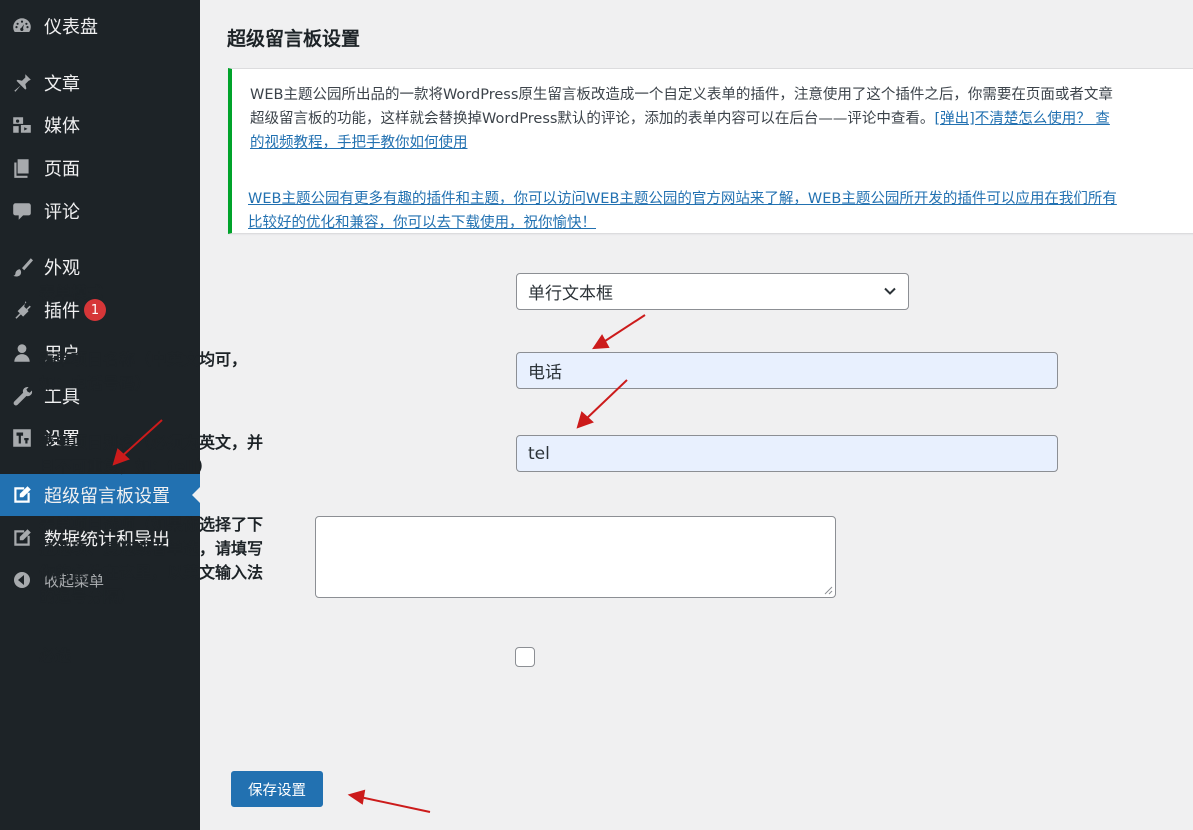 The width and height of the screenshot is (1193, 830). What do you see at coordinates (143, 372) in the screenshot?
I see `item-name-label: 表单项目名称（中英文均可， 如：电话号码）` at bounding box center [143, 372].